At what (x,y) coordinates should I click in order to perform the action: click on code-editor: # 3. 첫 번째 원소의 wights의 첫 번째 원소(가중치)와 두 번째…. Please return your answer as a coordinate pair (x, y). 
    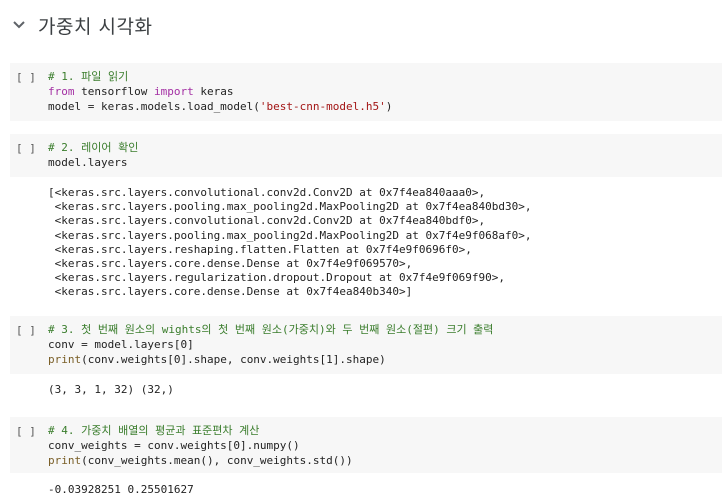
    Looking at the image, I should click on (270, 344).